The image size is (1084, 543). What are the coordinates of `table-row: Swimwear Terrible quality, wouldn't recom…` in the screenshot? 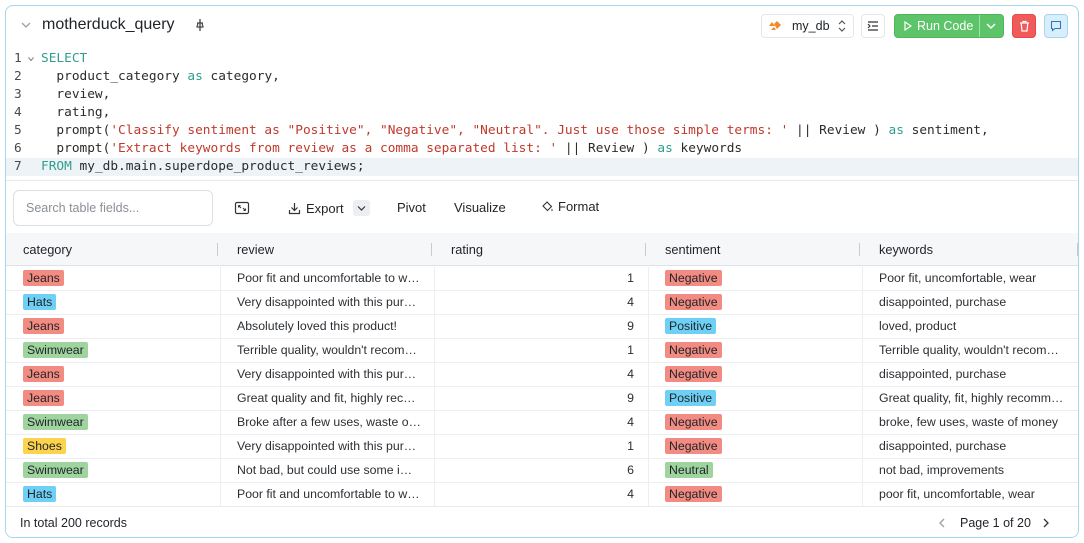 It's located at (542, 351).